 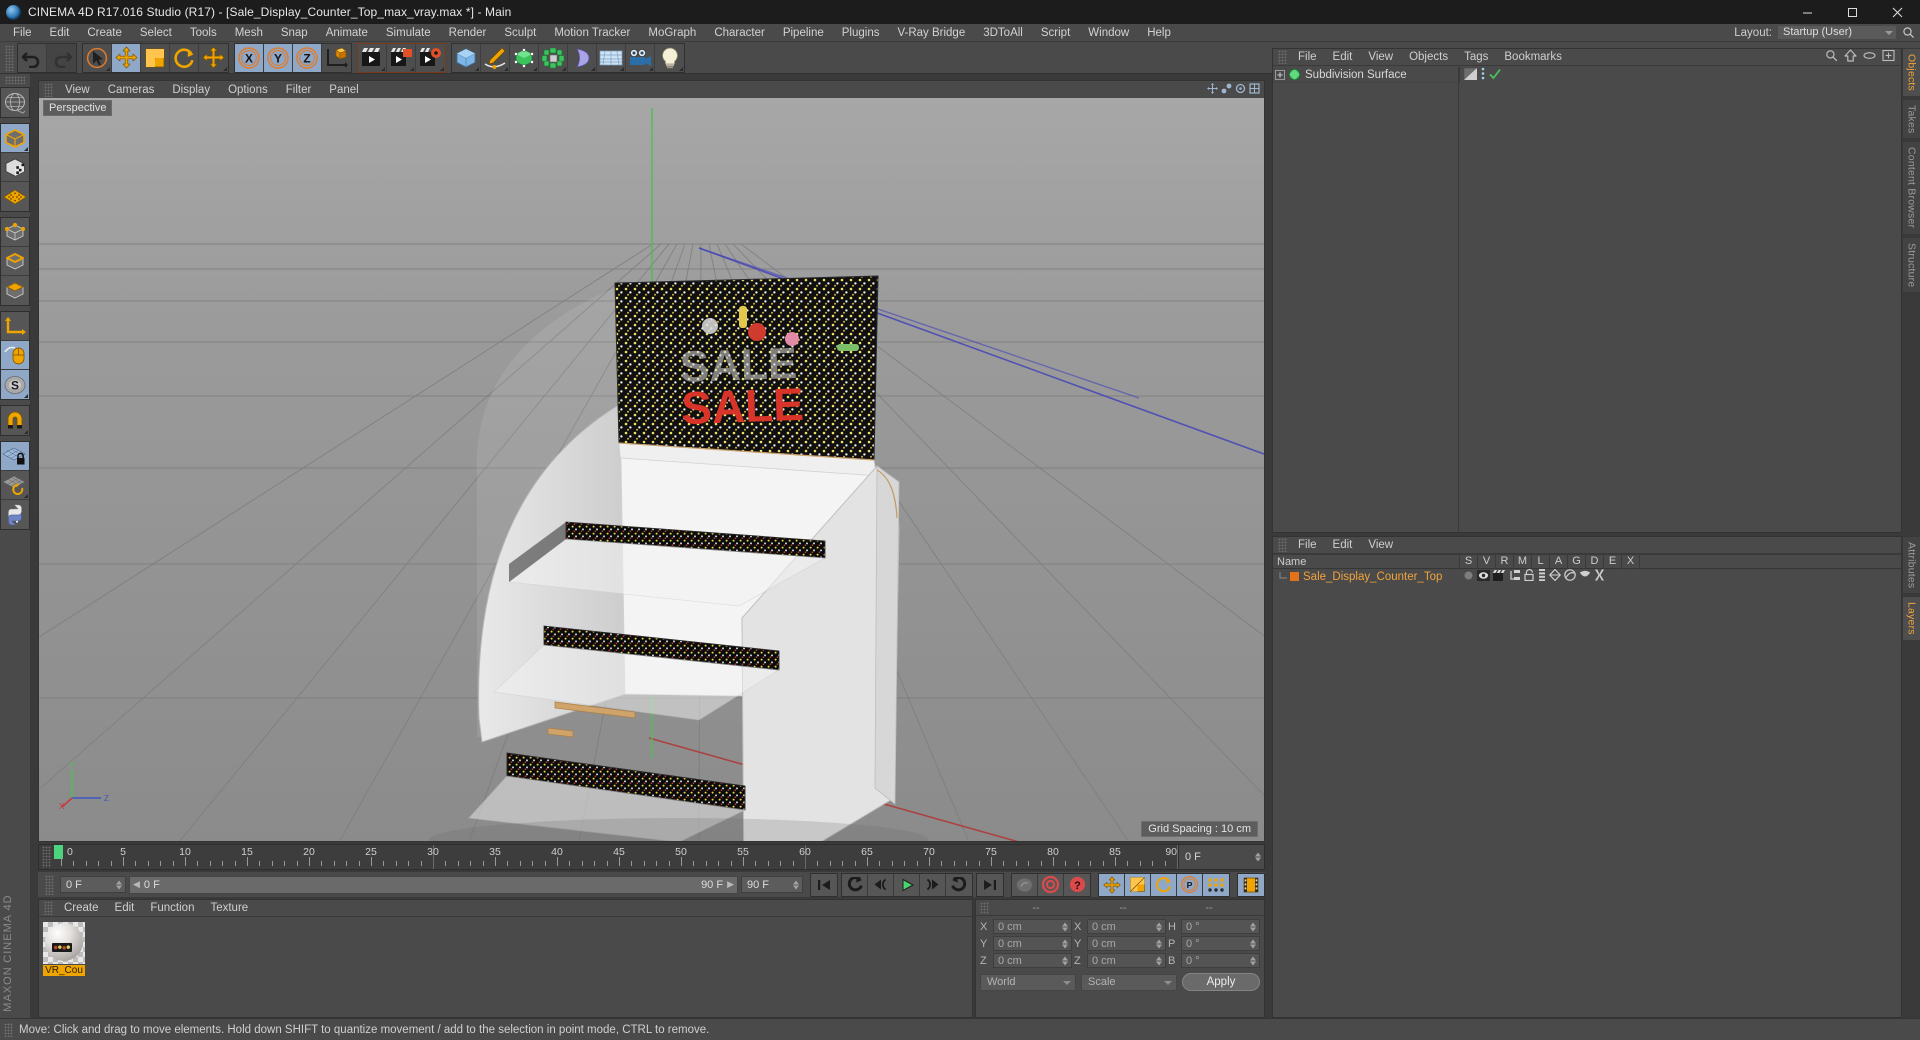 What do you see at coordinates (184, 57) in the screenshot?
I see `rotate-tool` at bounding box center [184, 57].